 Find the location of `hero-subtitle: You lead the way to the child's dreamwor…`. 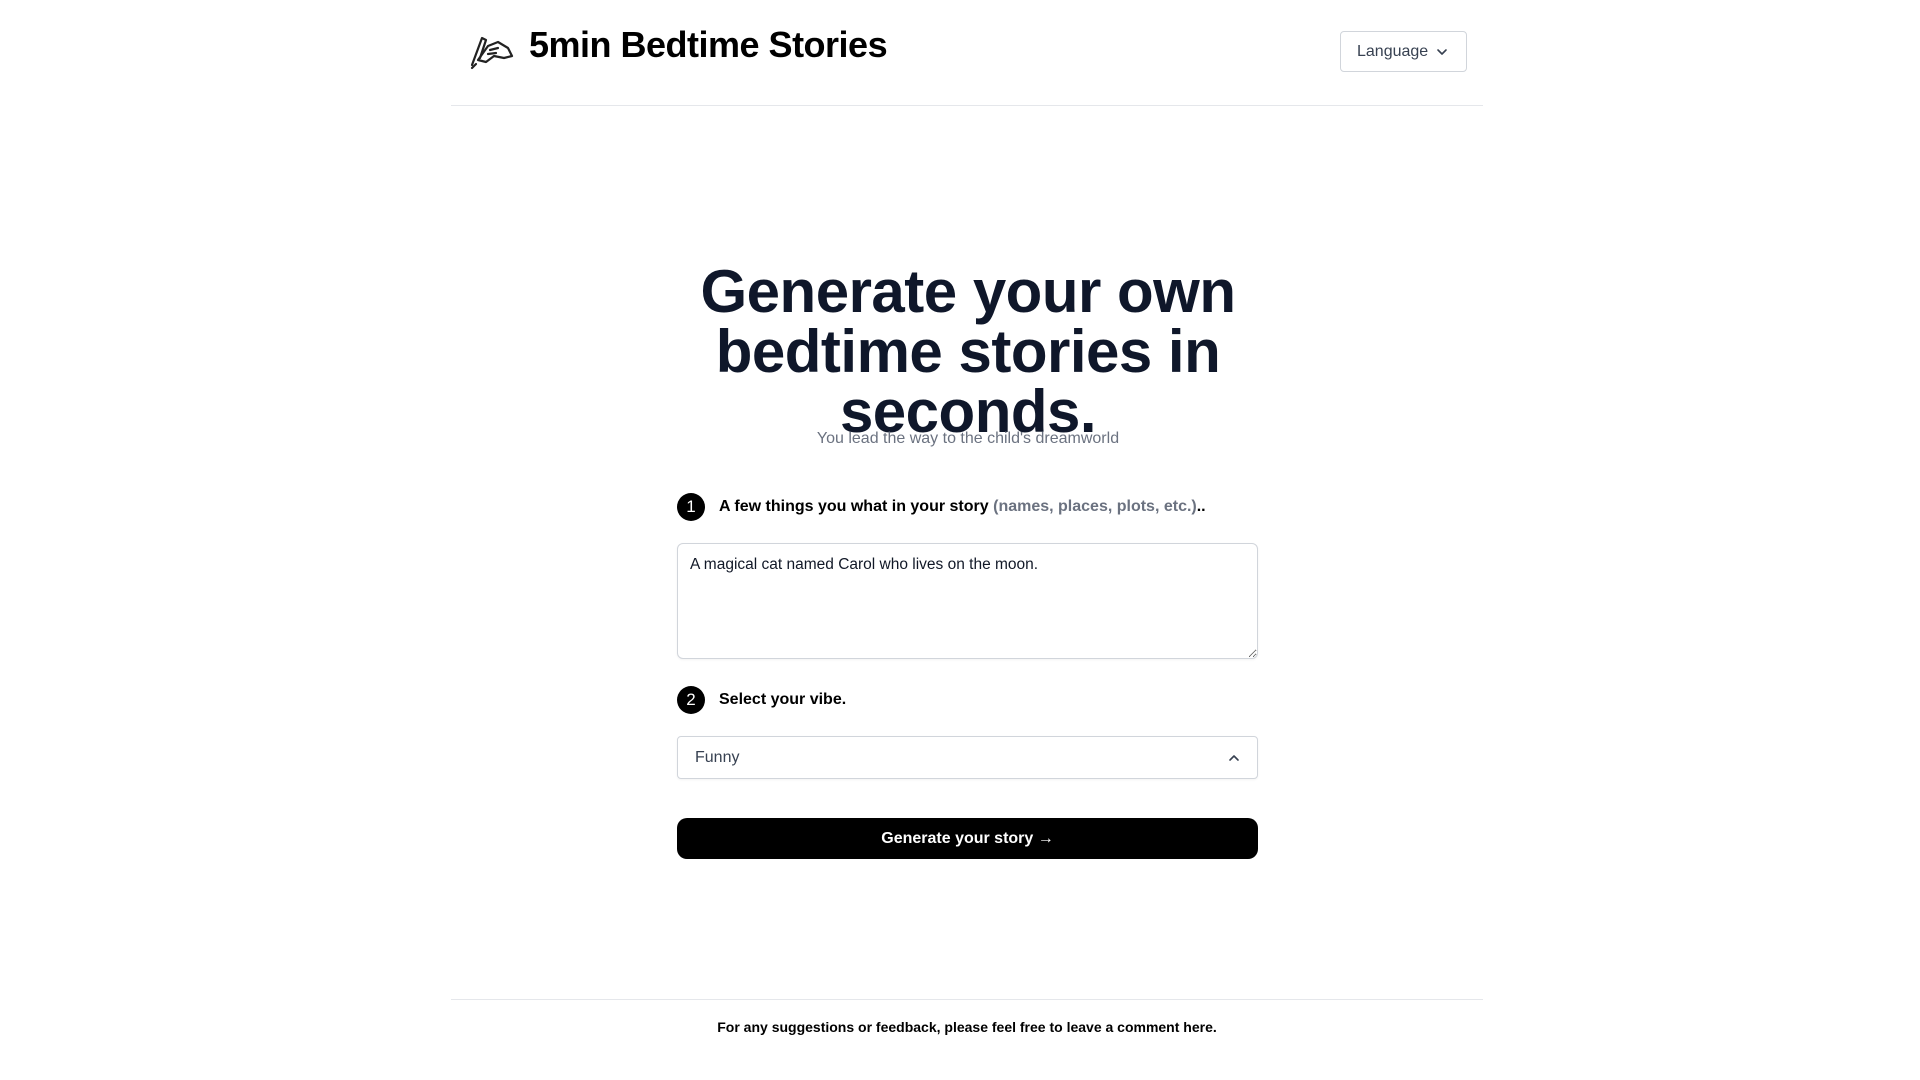

hero-subtitle: You lead the way to the child's dreamwor… is located at coordinates (968, 438).